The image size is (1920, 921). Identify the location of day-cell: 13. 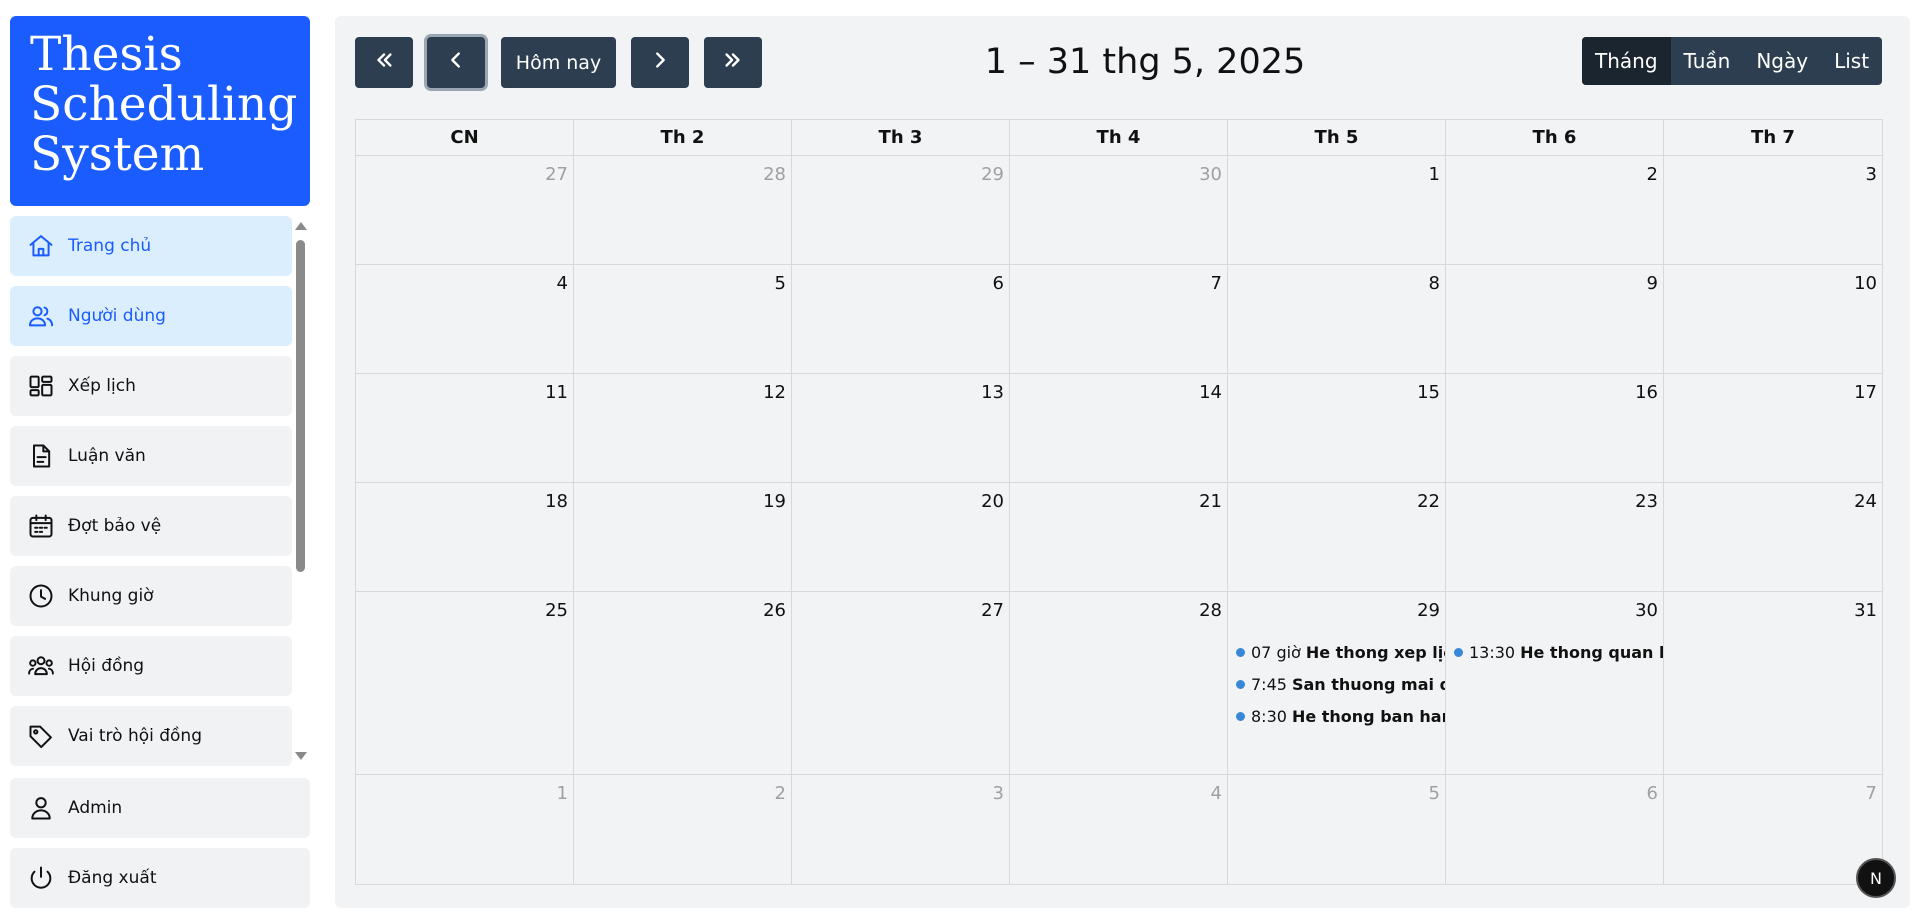
(901, 428).